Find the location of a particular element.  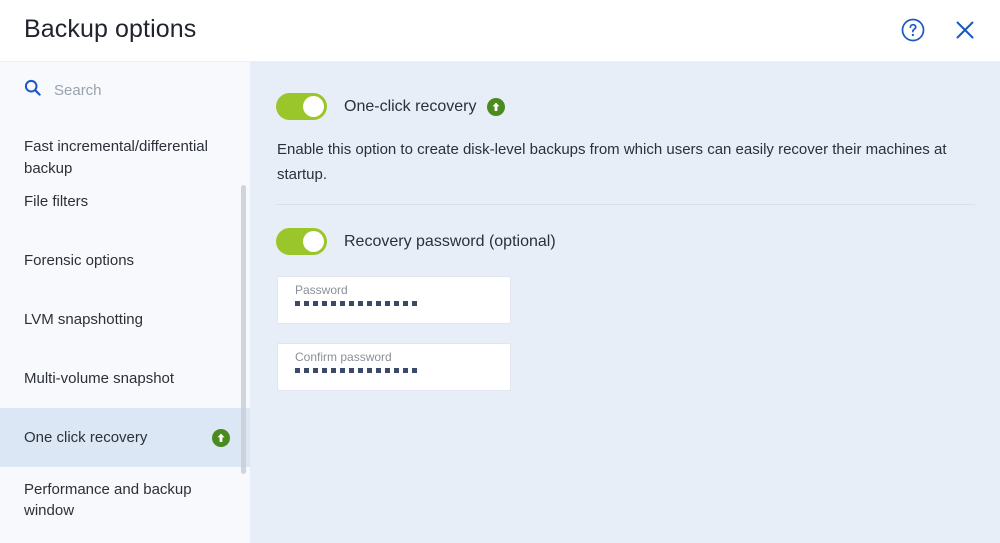

sidebar-item-forensic-options: Forensic options is located at coordinates (125, 260).